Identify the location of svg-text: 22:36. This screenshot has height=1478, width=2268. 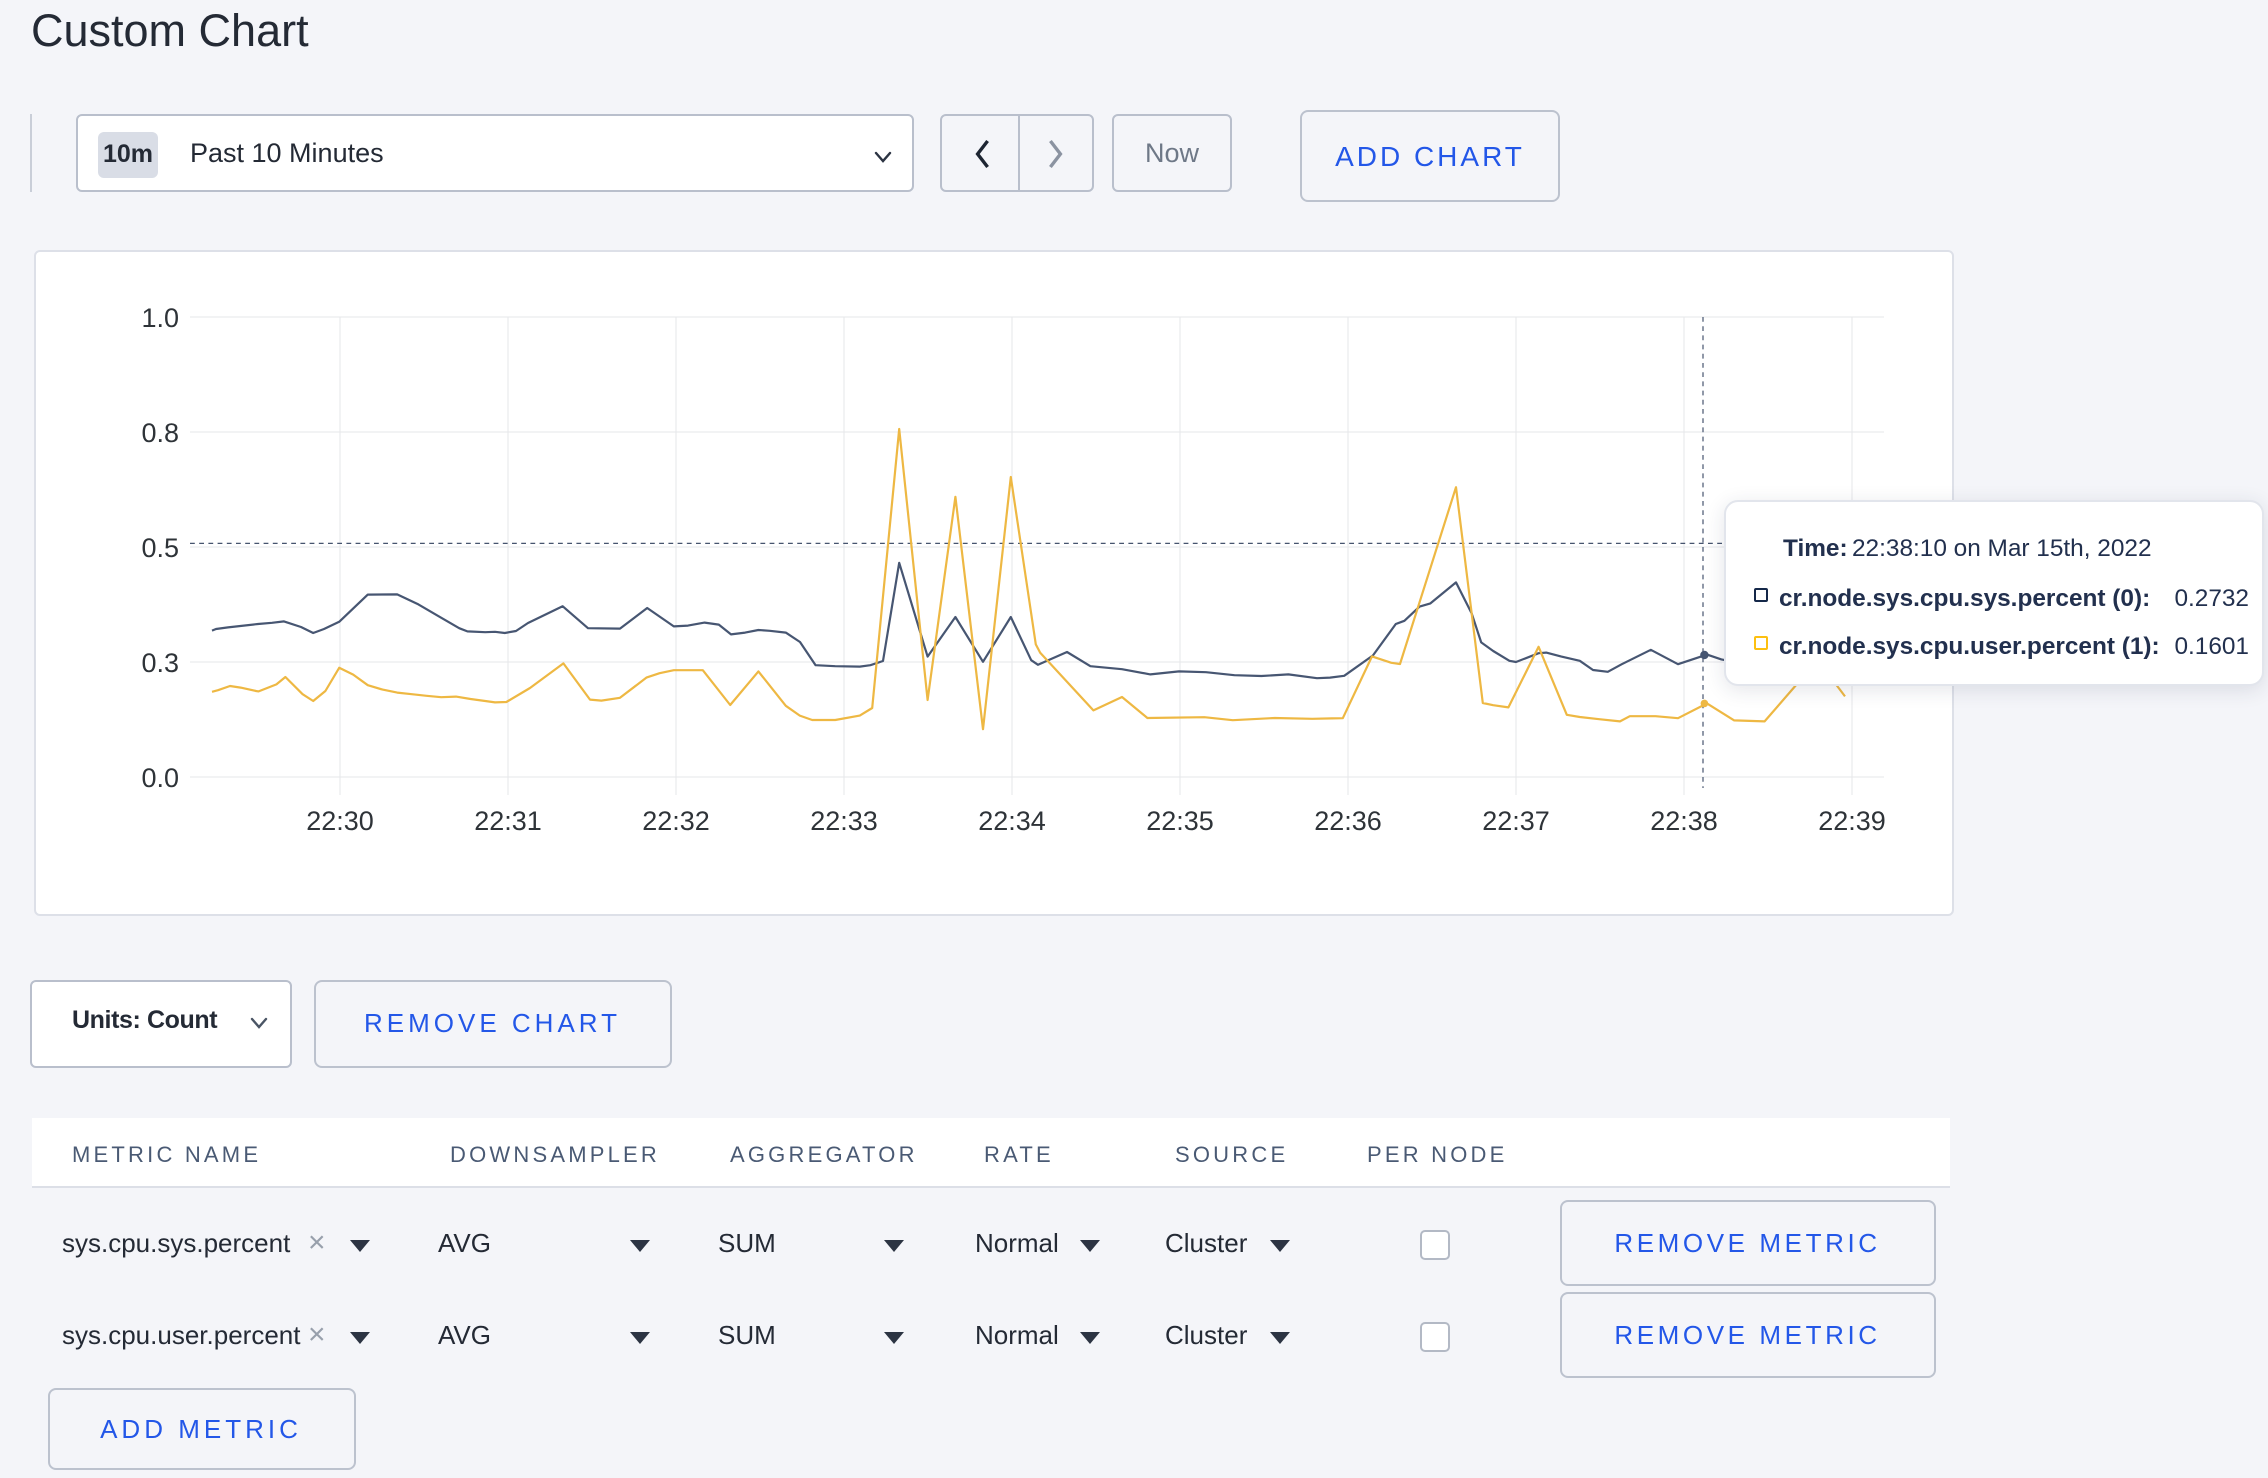
(1348, 821).